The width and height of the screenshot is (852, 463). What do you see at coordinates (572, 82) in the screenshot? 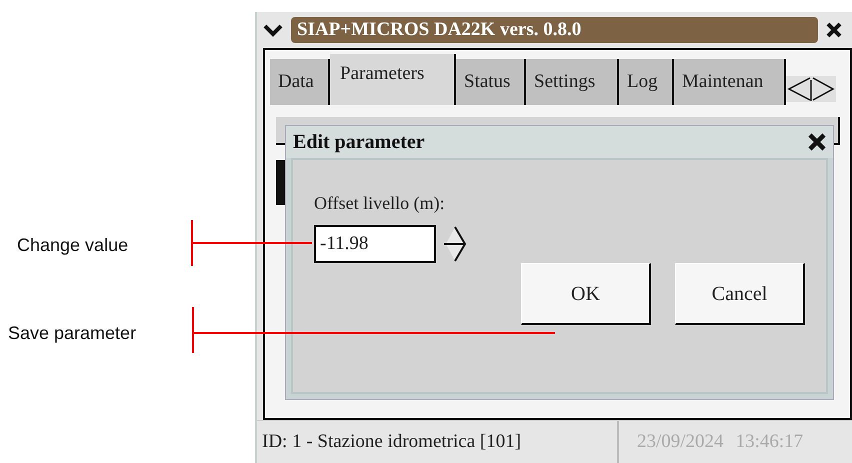
I see `tab: Settings` at bounding box center [572, 82].